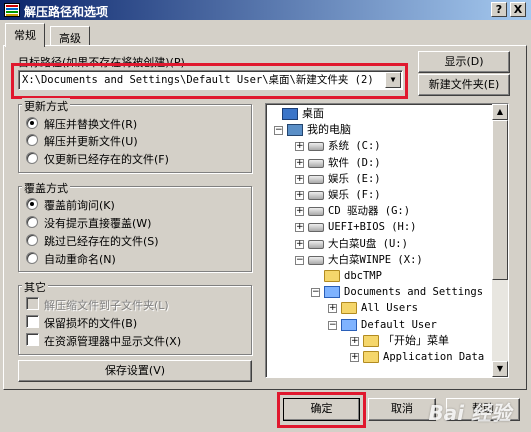  I want to click on scroll-thumb, so click(500, 200).